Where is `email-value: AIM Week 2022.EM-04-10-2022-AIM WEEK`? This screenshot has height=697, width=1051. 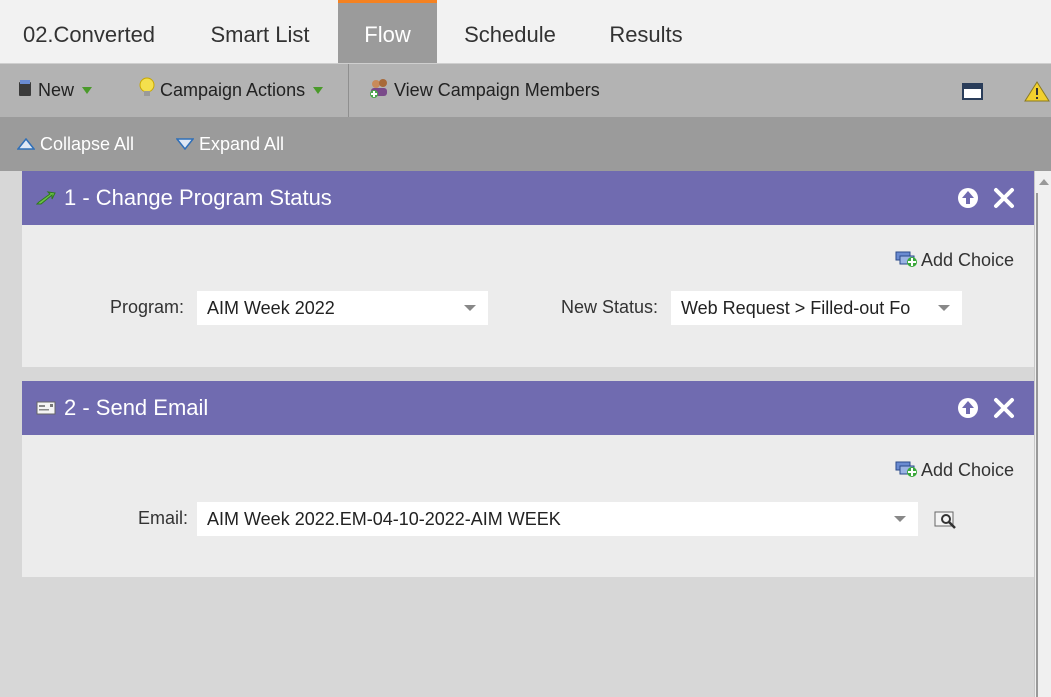
email-value: AIM Week 2022.EM-04-10-2022-AIM WEEK is located at coordinates (384, 518).